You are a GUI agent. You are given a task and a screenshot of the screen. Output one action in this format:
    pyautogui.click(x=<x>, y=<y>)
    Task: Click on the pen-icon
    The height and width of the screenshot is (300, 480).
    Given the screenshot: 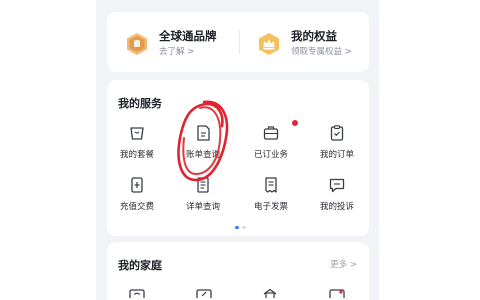 What is the action you would take?
    pyautogui.click(x=204, y=293)
    